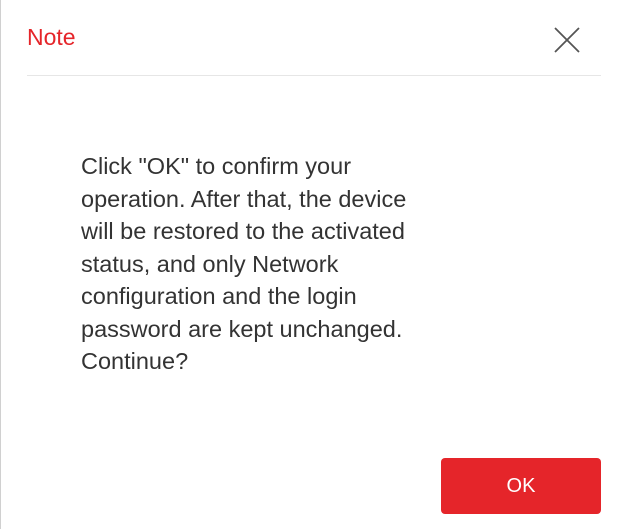  Describe the element at coordinates (51, 37) in the screenshot. I see `dialog-title: Note` at that location.